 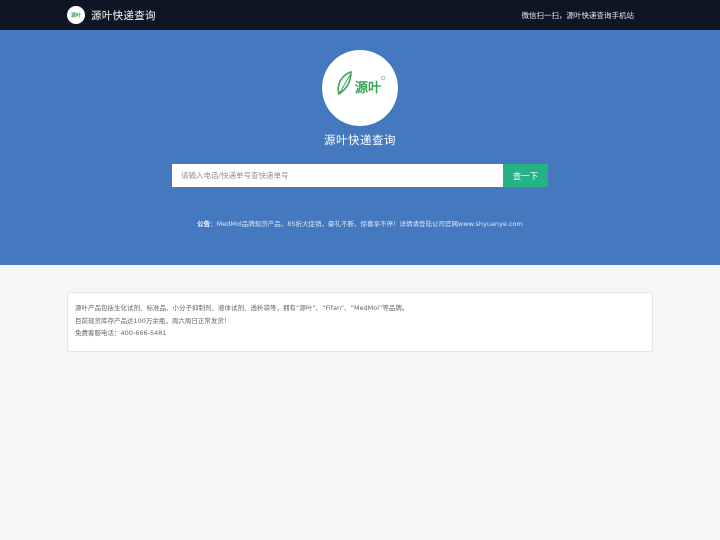 I want to click on search-button: 查一下, so click(x=525, y=175).